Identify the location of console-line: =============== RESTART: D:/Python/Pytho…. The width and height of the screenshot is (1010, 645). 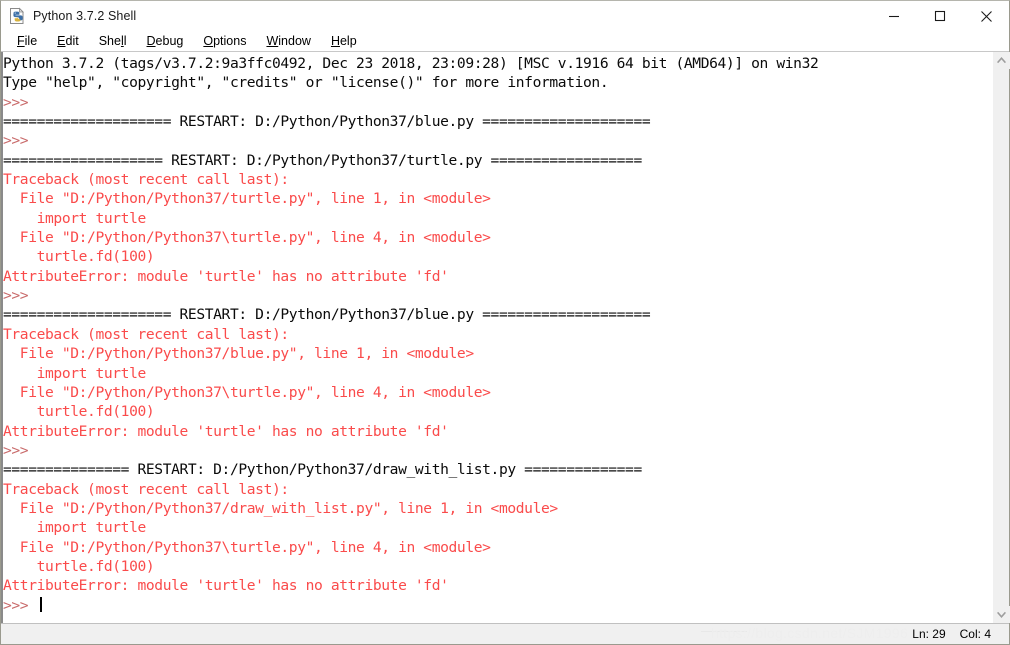
(322, 470).